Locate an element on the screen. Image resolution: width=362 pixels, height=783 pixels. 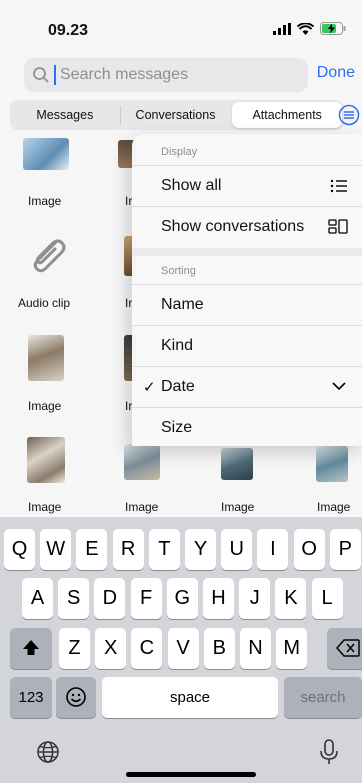
key-a: A is located at coordinates (37, 598).